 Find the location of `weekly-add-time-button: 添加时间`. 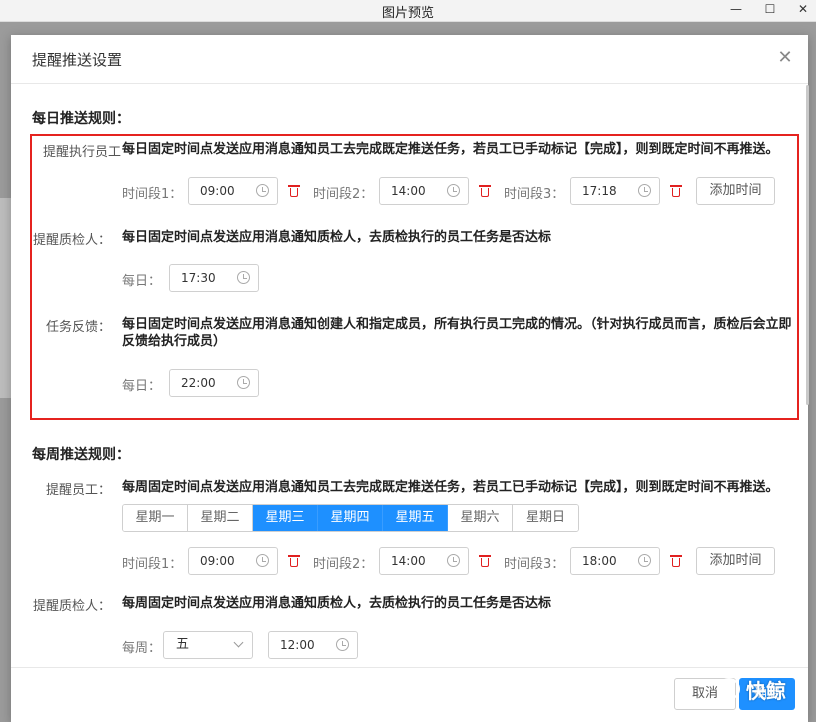

weekly-add-time-button: 添加时间 is located at coordinates (735, 561).